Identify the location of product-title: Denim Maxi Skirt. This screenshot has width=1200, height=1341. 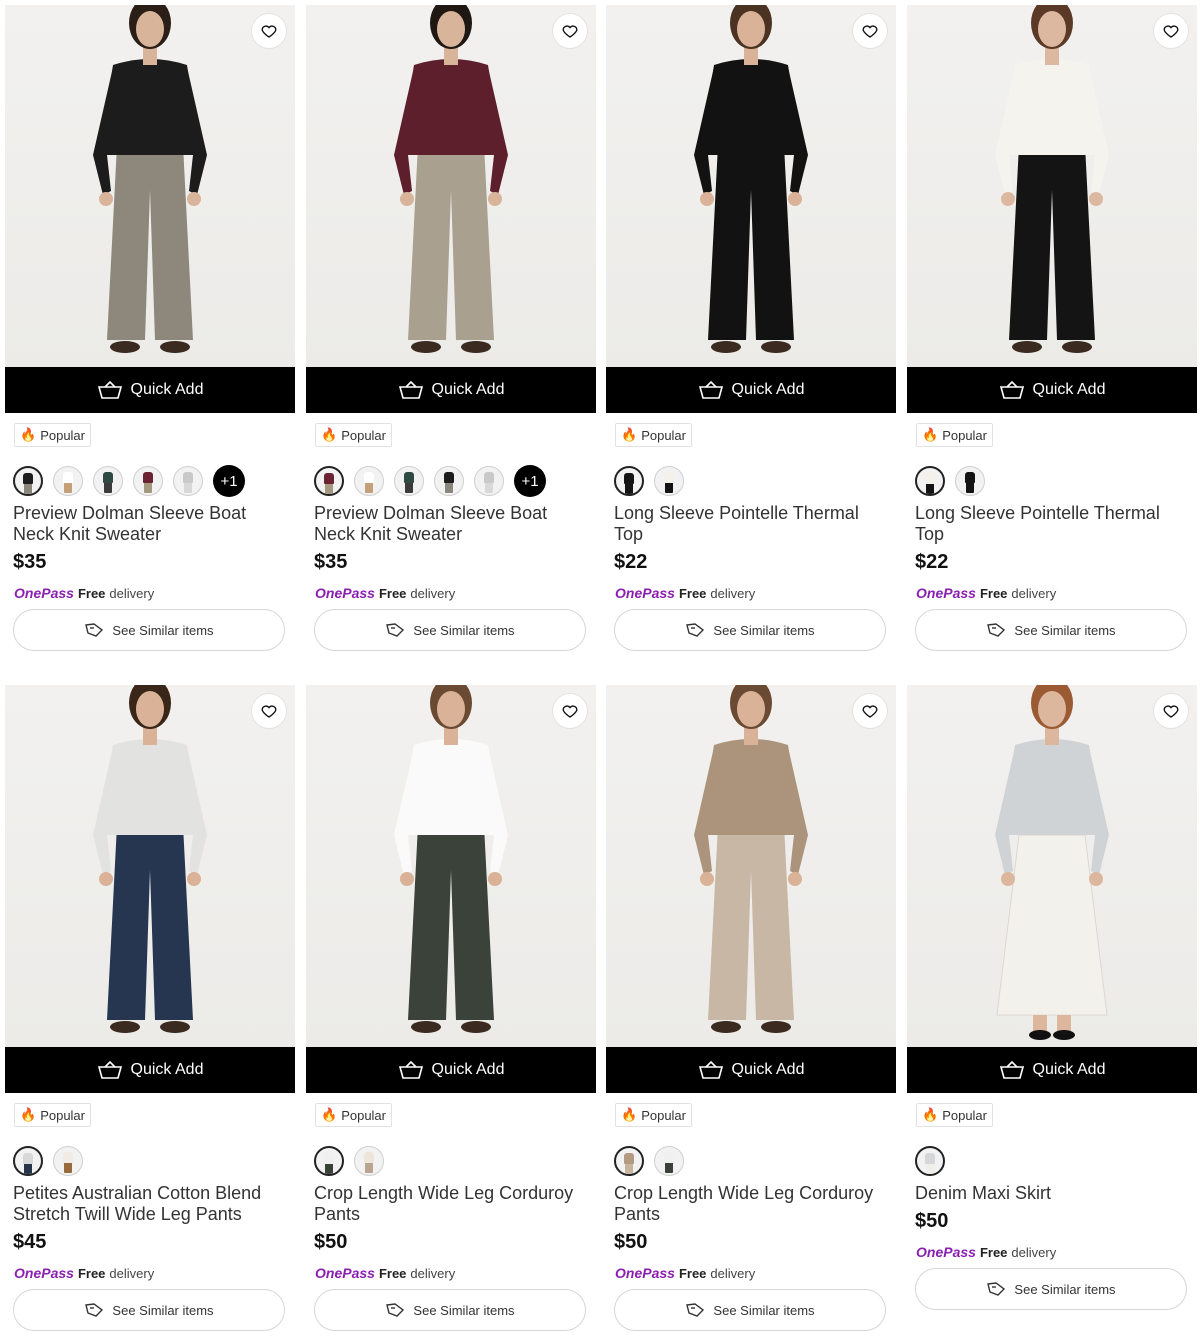
(1052, 1193).